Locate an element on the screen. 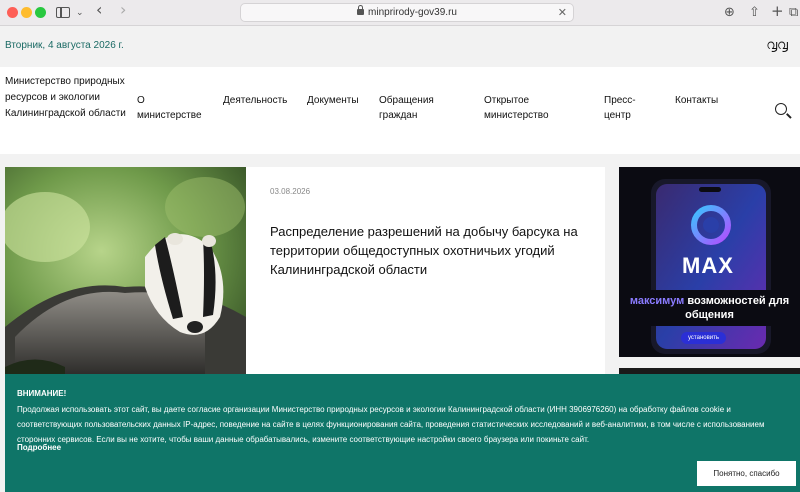 The image size is (800, 492). banner-app-name: MAX is located at coordinates (708, 265).